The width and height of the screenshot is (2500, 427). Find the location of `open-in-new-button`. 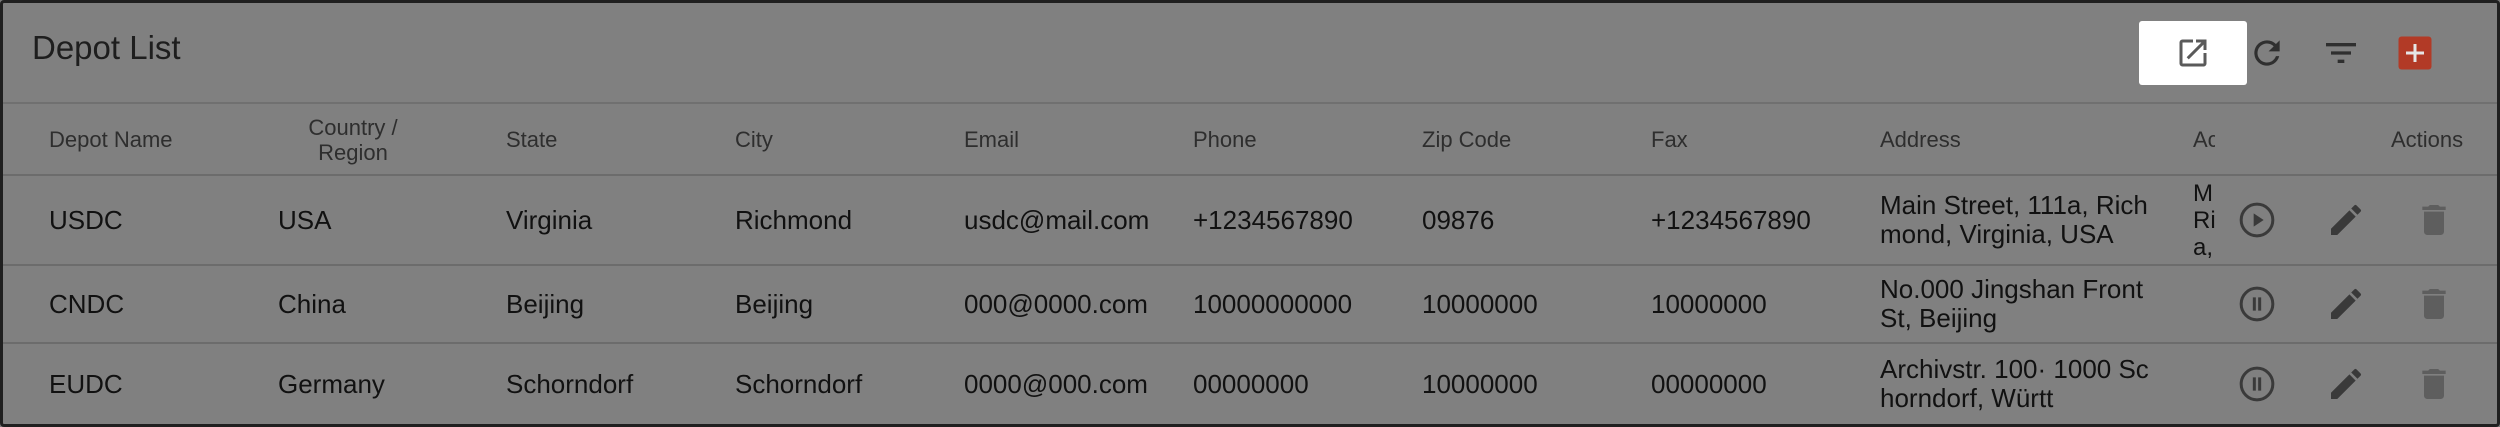

open-in-new-button is located at coordinates (2193, 53).